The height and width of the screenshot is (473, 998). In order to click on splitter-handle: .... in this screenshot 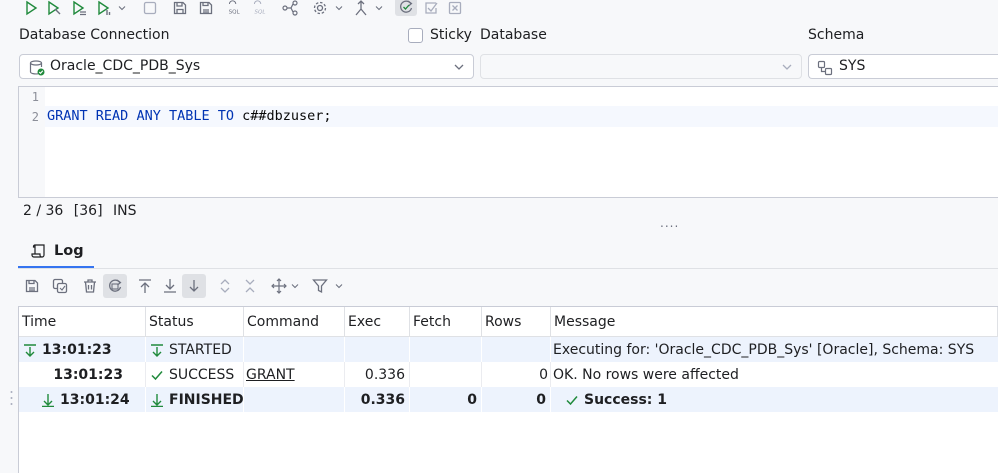, I will do `click(669, 223)`.